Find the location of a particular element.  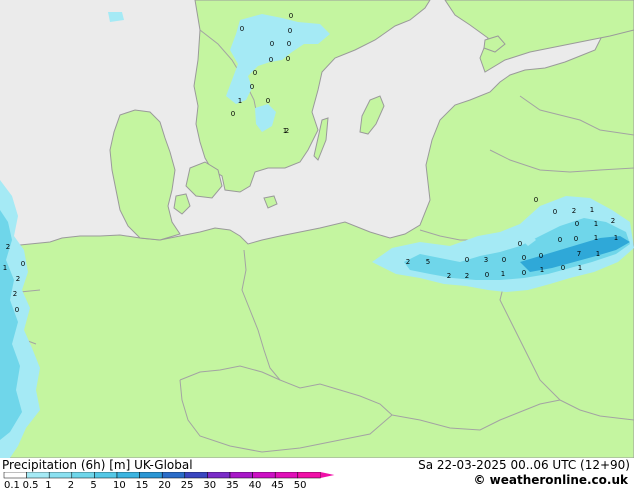

precip-legend: 0.1 0.5 1 2 5 10 15 20 25 30 35 40 45 50 is located at coordinates (169, 481).